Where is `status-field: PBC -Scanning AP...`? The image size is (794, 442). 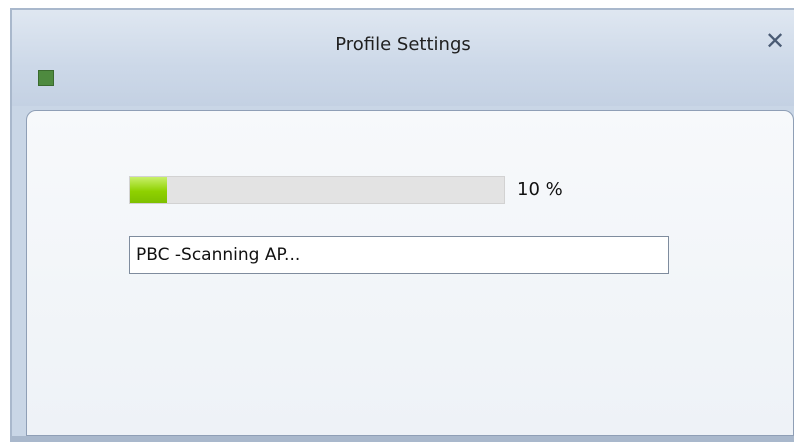
status-field: PBC -Scanning AP... is located at coordinates (399, 255).